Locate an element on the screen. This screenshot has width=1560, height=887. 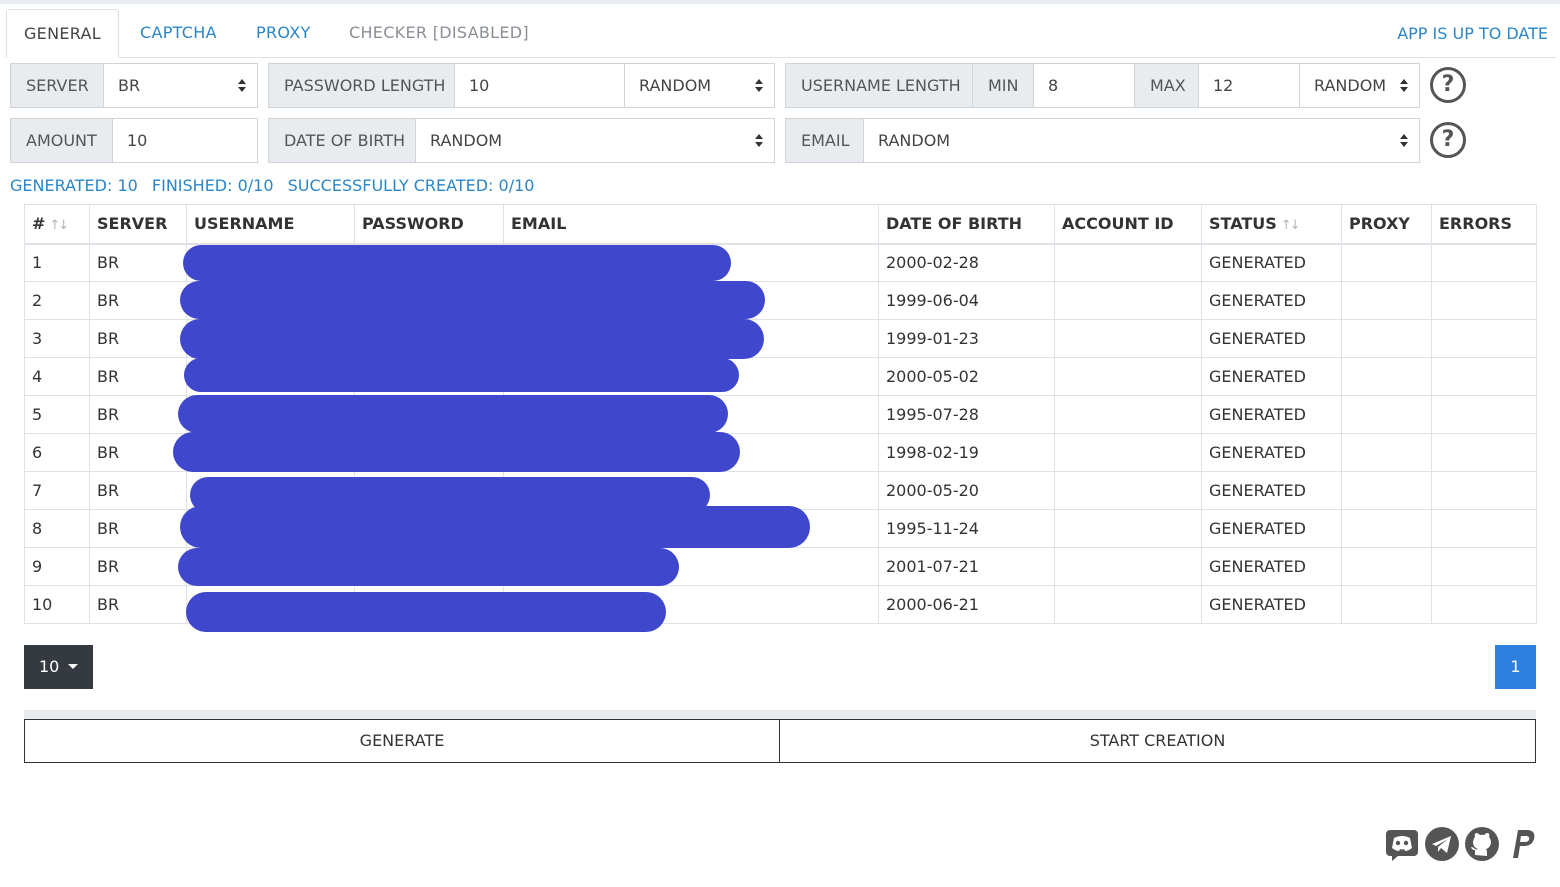
row-dob: 2000-05-02 is located at coordinates (966, 376).